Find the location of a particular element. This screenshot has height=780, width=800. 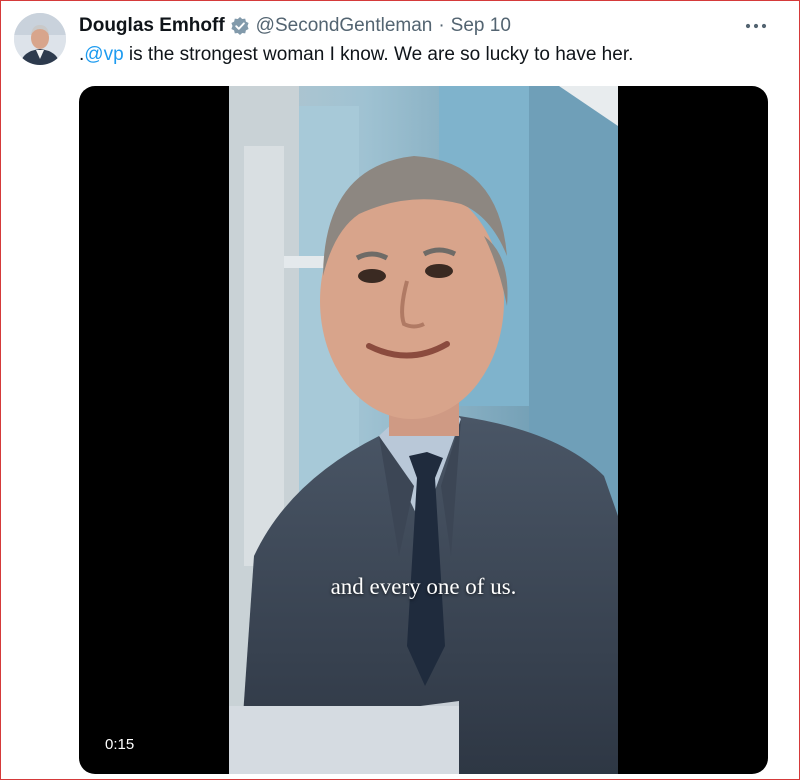

more-options-icon is located at coordinates (756, 26).